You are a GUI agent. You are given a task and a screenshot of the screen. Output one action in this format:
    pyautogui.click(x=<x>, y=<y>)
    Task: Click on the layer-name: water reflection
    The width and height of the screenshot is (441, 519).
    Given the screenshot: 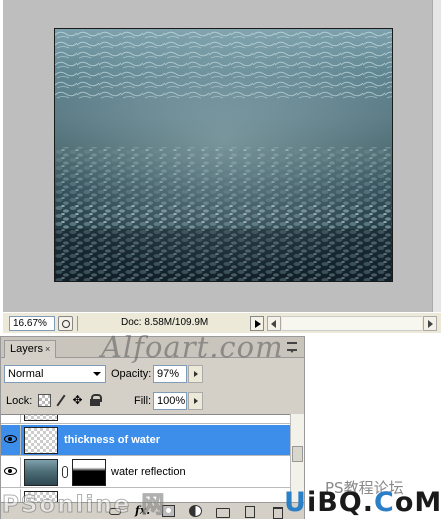 What is the action you would take?
    pyautogui.click(x=148, y=472)
    